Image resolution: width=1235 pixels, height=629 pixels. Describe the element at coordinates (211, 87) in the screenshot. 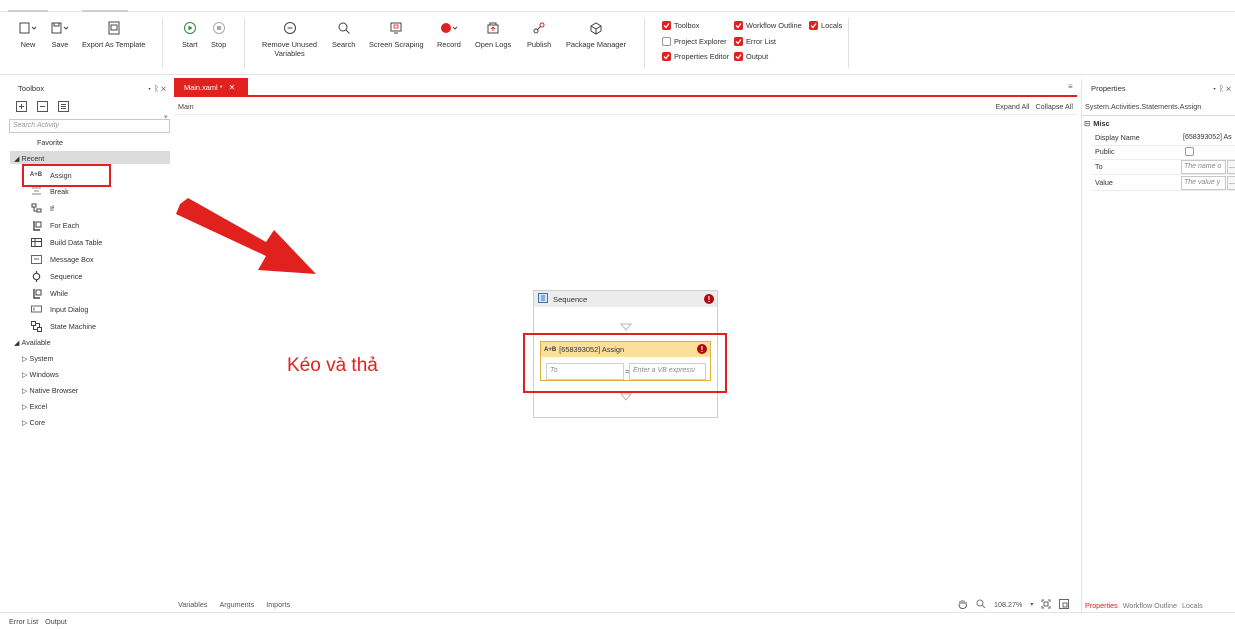

I see `tab-main-xaml: Main.xaml * ✕` at that location.